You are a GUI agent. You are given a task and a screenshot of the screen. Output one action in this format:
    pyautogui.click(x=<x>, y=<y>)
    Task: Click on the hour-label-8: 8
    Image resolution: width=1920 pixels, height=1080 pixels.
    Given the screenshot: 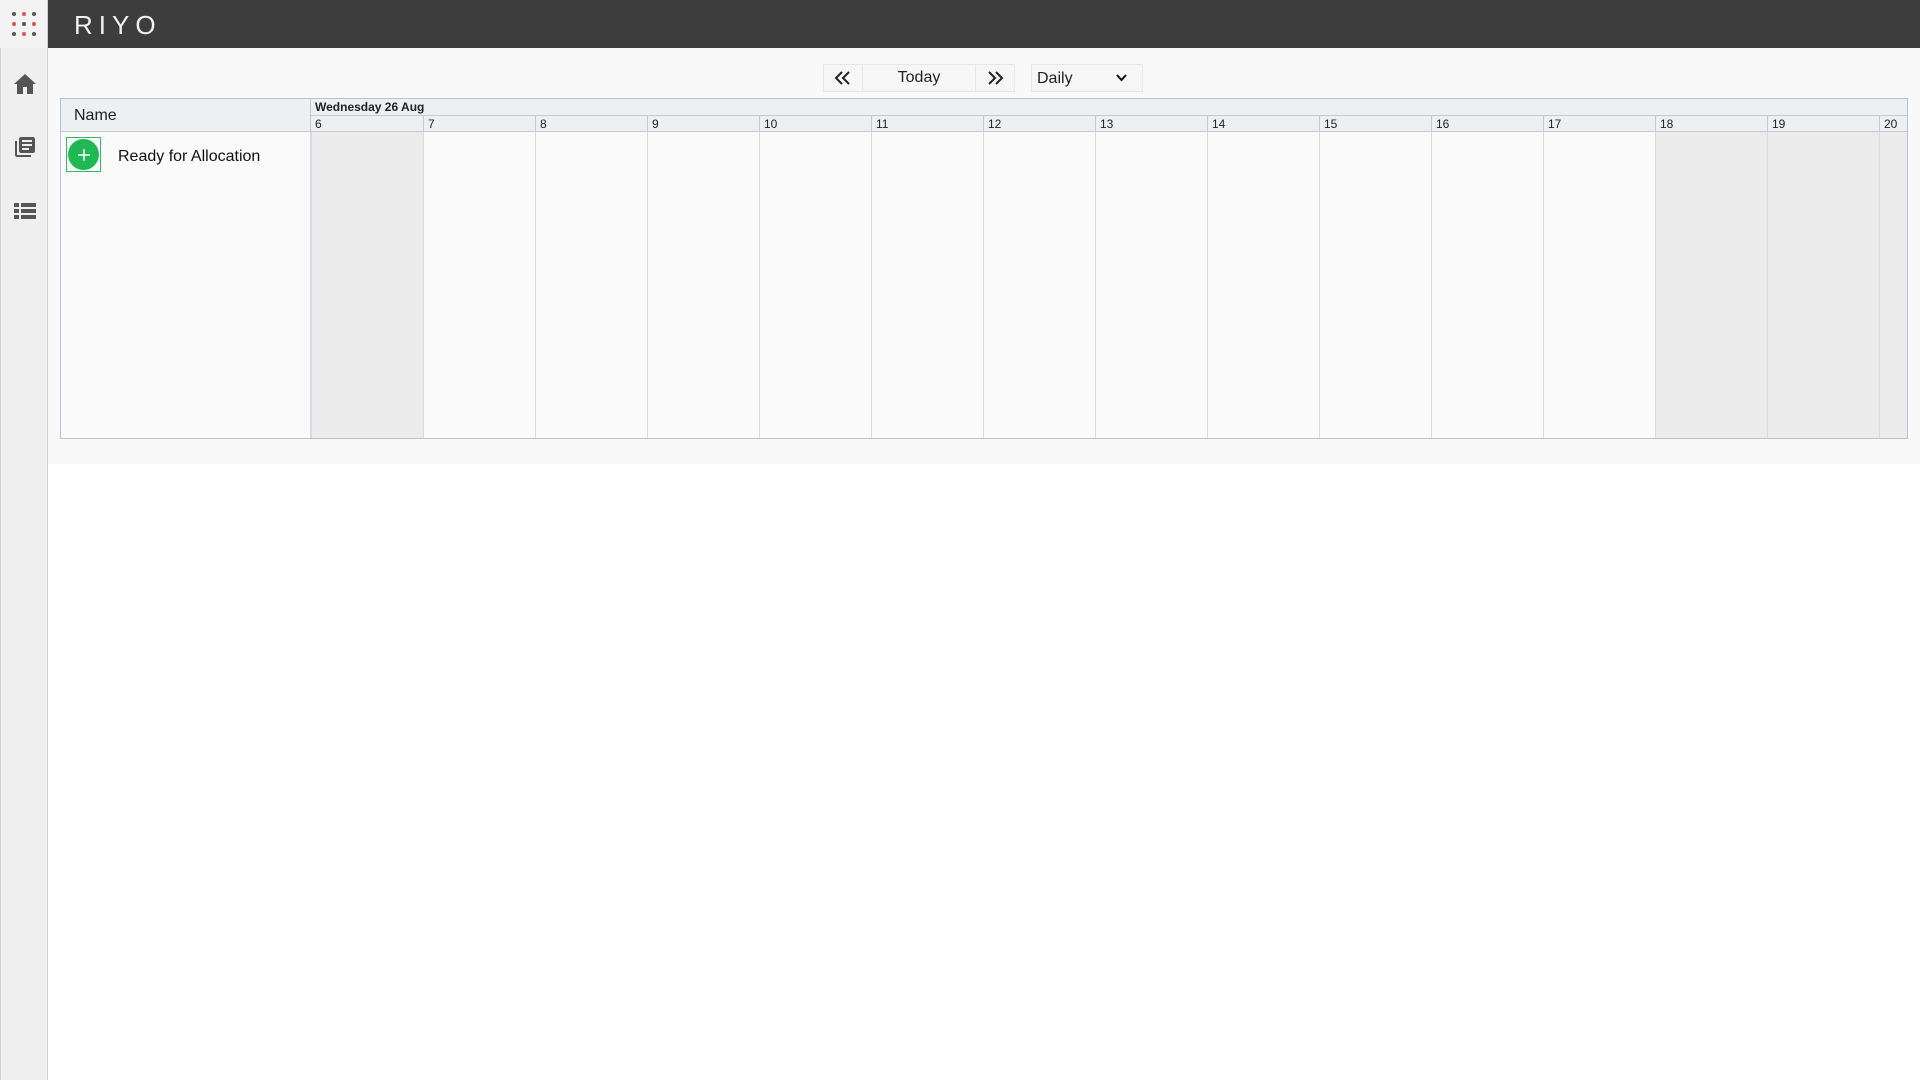 What is the action you would take?
    pyautogui.click(x=591, y=123)
    